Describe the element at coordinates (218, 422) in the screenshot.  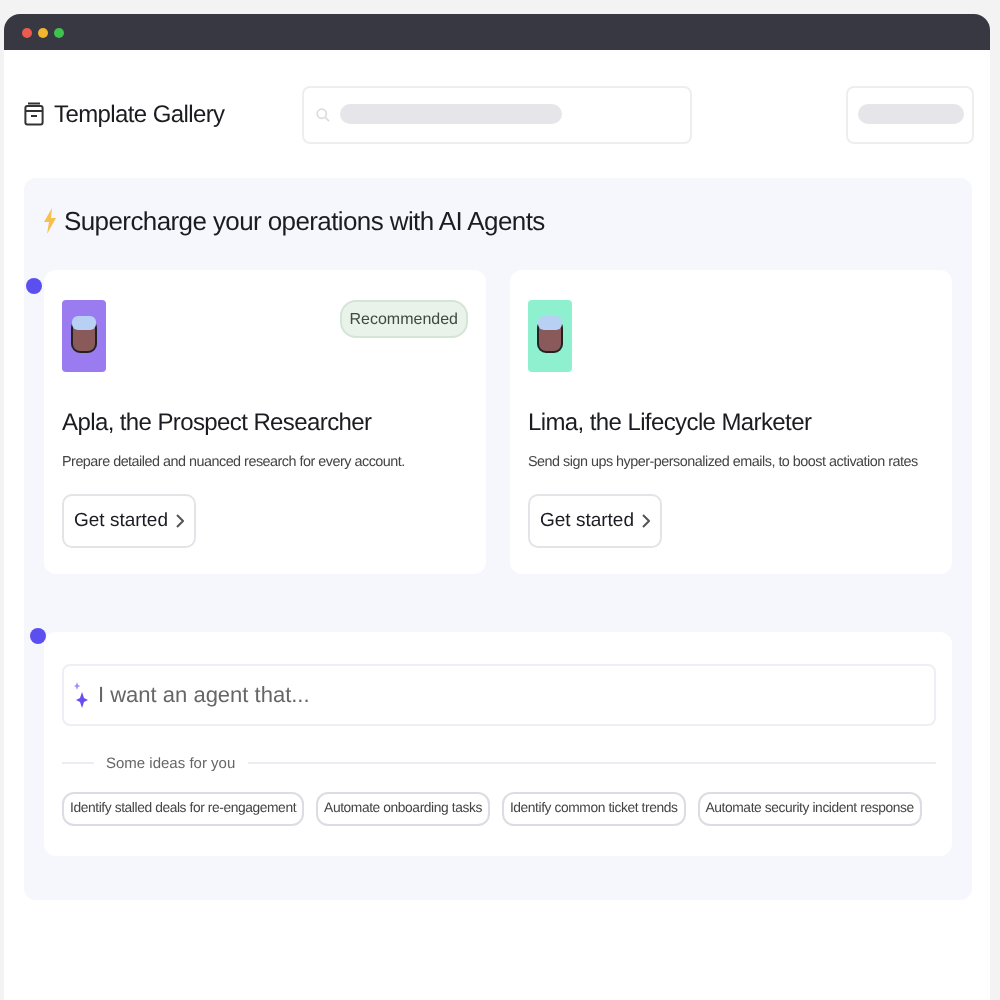
I see `agent-name: Apla, the Prospect Researcher` at that location.